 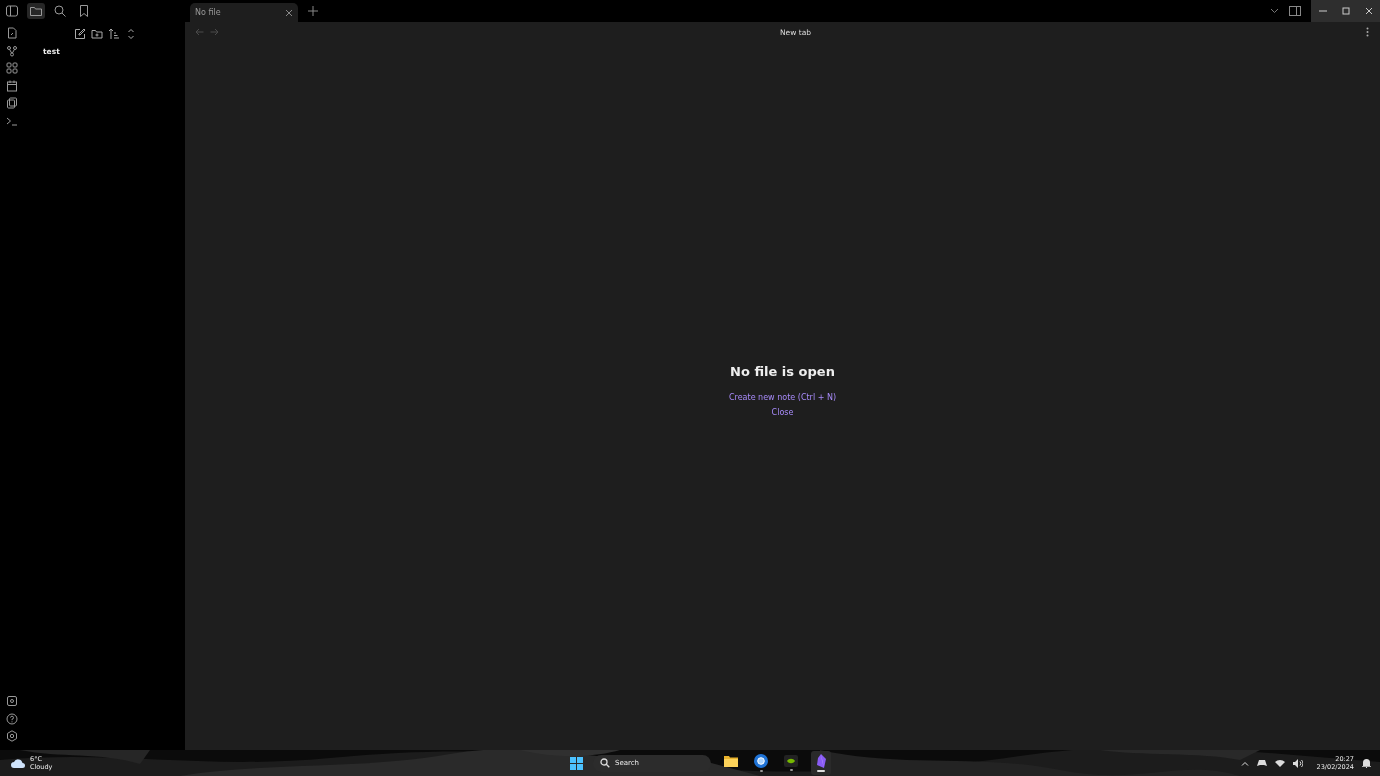 I want to click on new-tab-icon, so click(x=313, y=11).